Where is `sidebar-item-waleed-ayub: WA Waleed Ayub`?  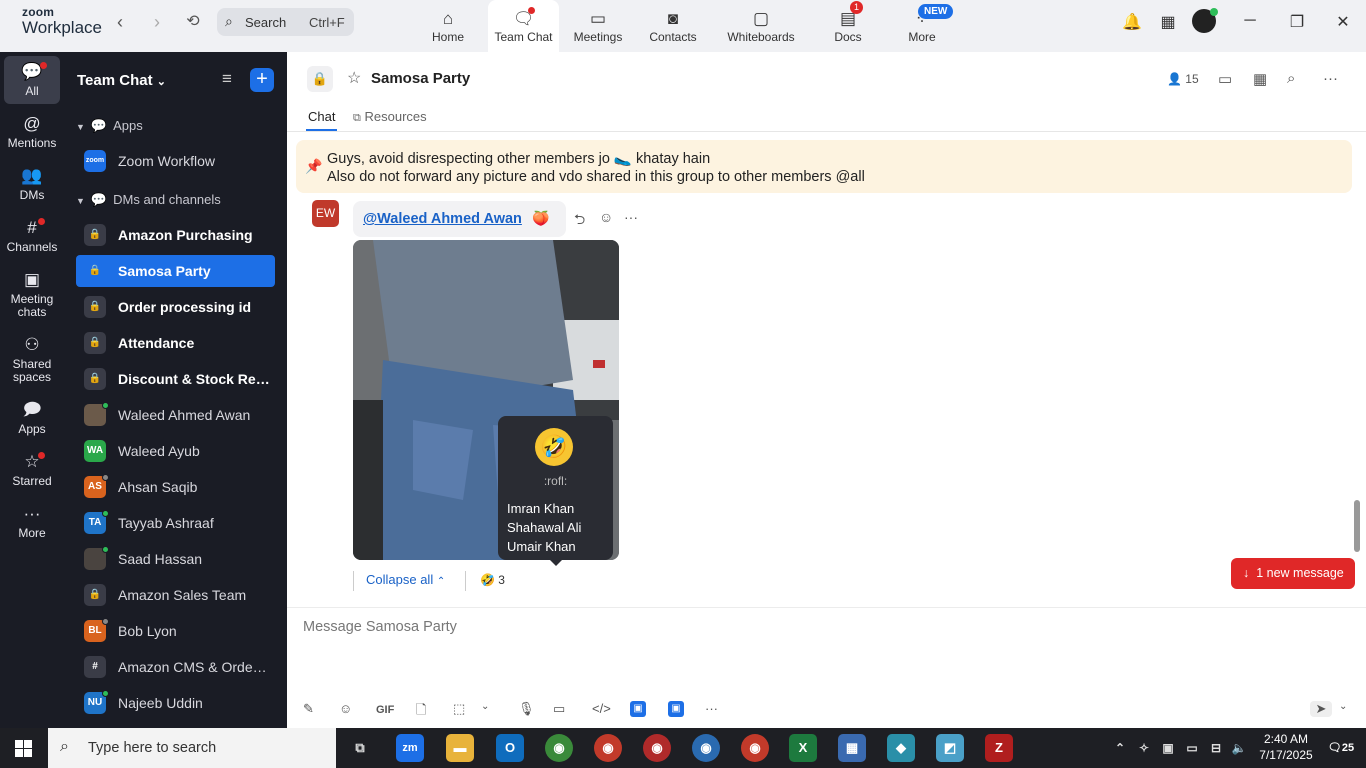 sidebar-item-waleed-ayub: WA Waleed Ayub is located at coordinates (175, 451).